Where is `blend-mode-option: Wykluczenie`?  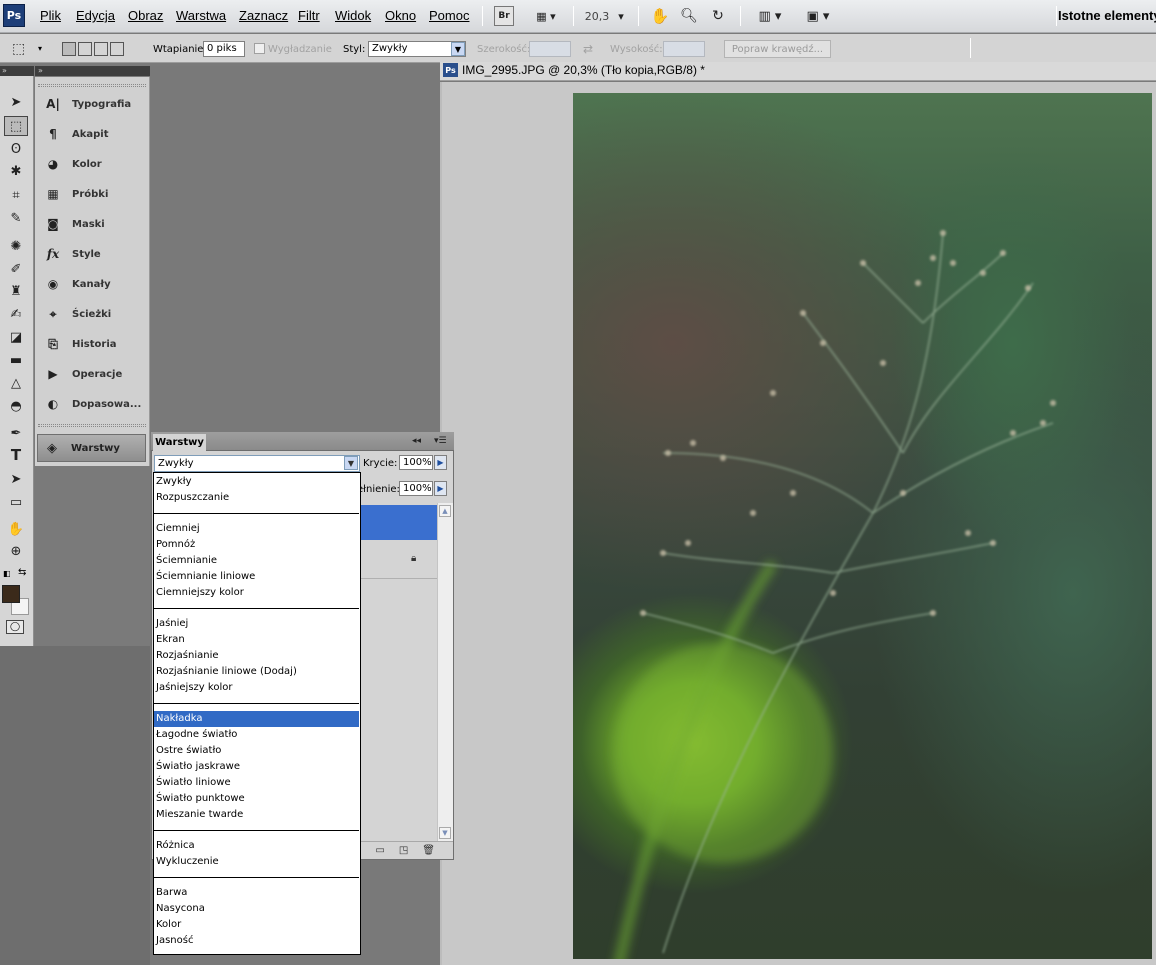
blend-mode-option: Wykluczenie is located at coordinates (256, 862).